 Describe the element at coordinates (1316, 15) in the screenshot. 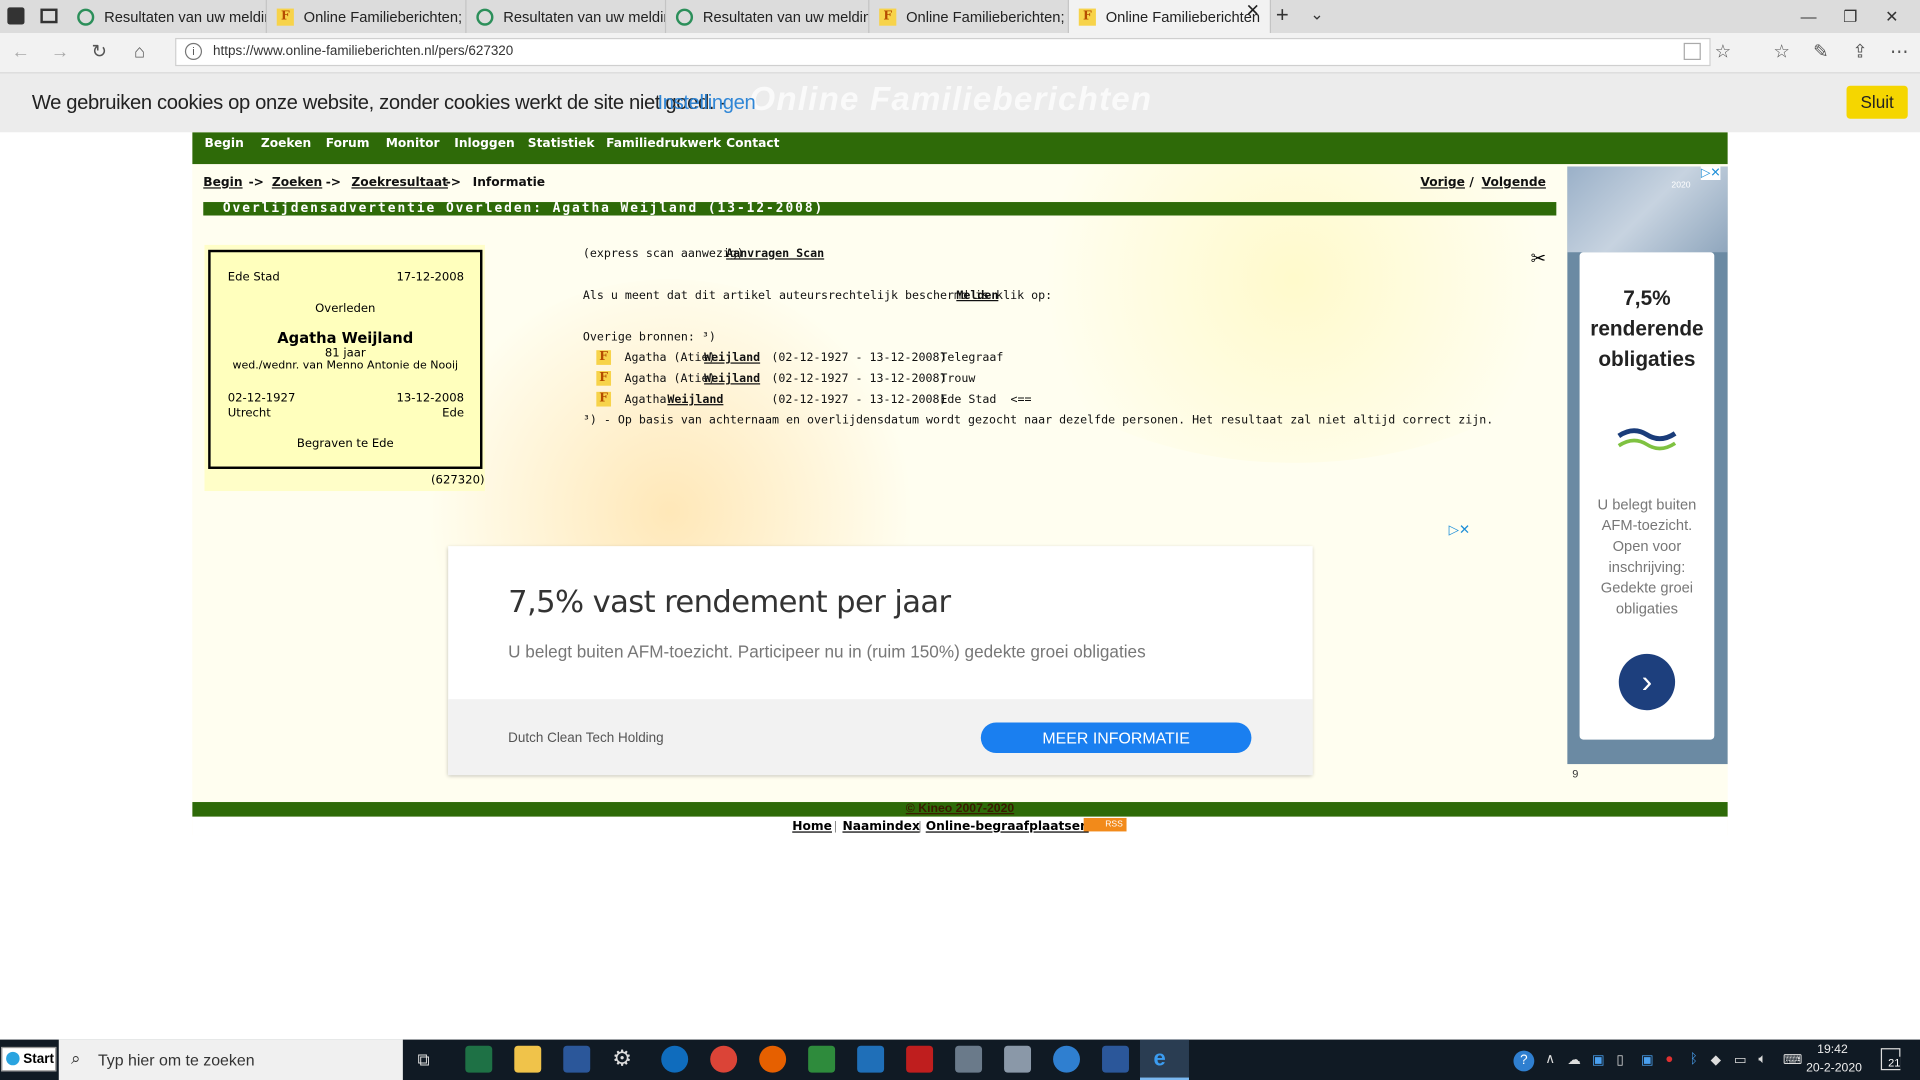

I see `tab-list-chevron-icon: ⌄` at that location.